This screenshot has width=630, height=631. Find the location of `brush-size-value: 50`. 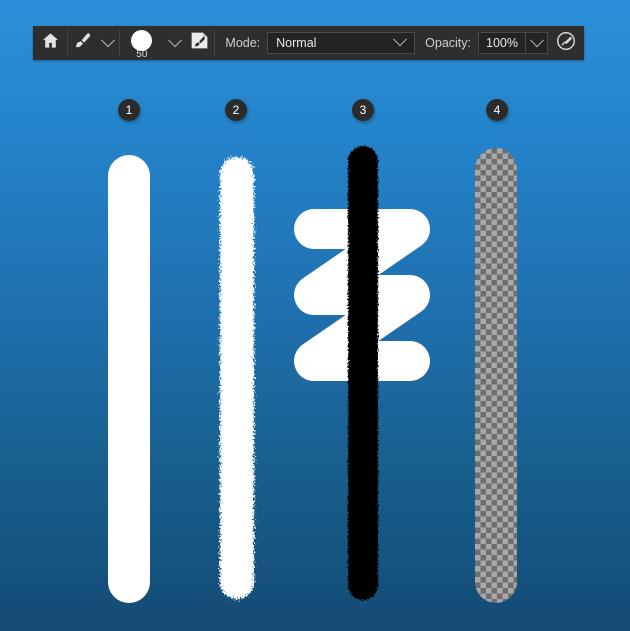

brush-size-value: 50 is located at coordinates (142, 54).